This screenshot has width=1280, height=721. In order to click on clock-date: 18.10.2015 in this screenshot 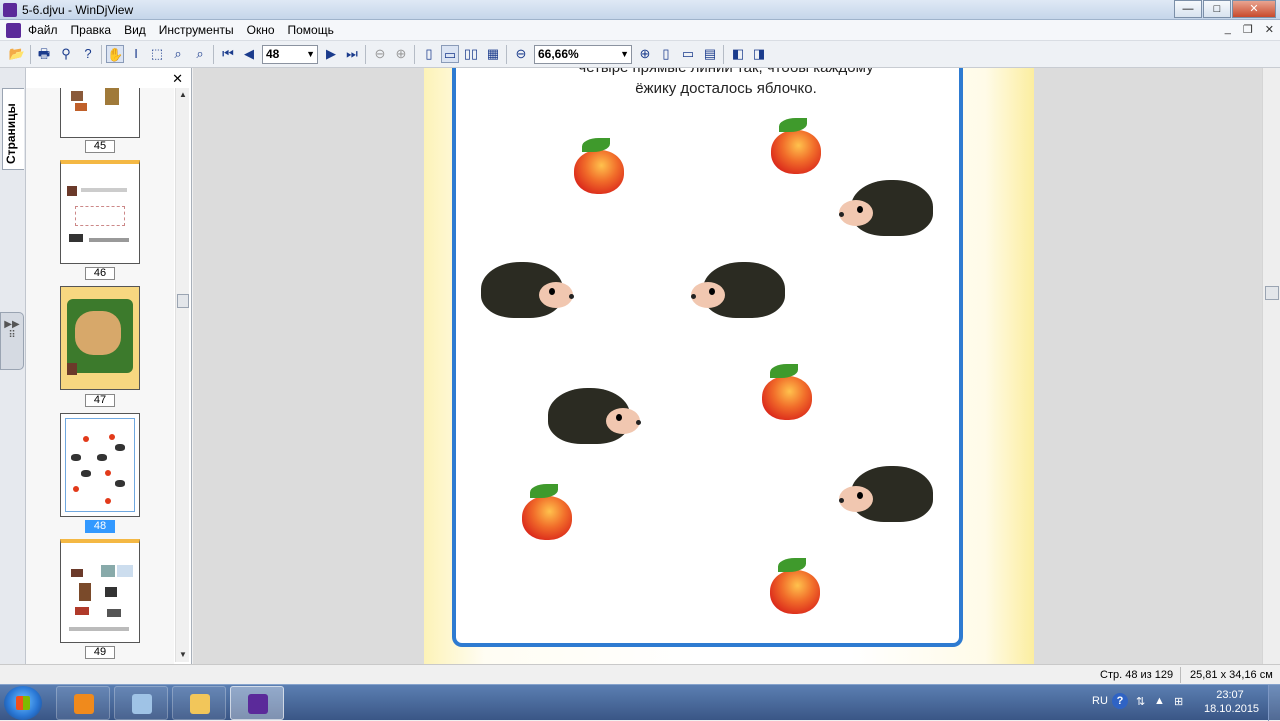, I will do `click(1232, 709)`.